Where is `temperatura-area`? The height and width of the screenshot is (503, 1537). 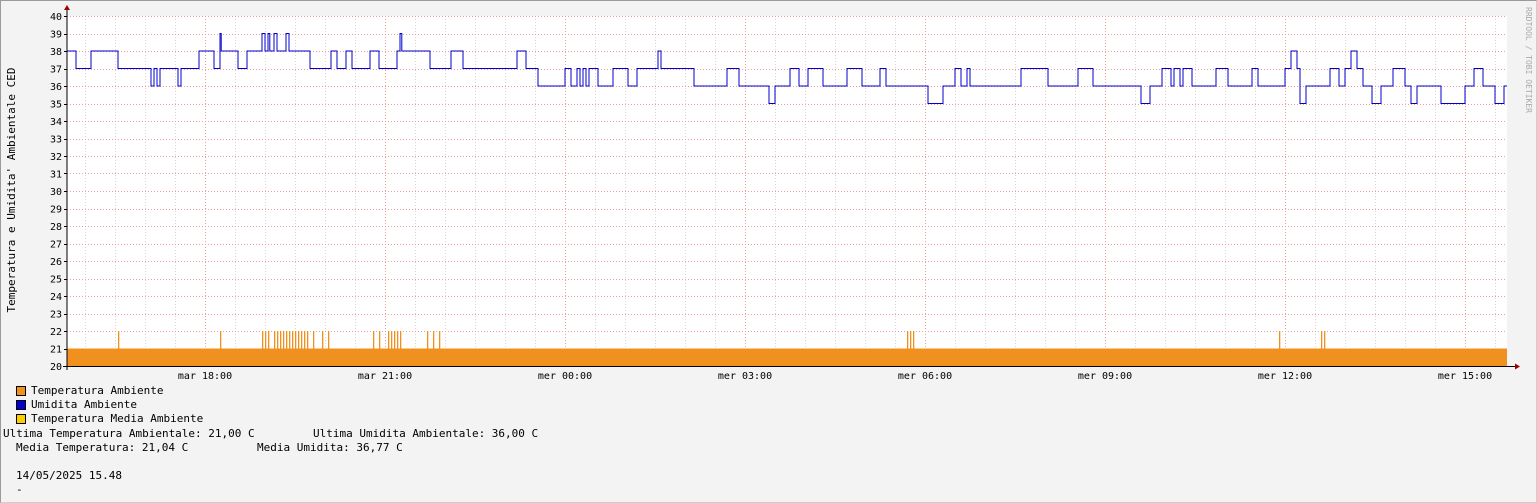 temperatura-area is located at coordinates (787, 357).